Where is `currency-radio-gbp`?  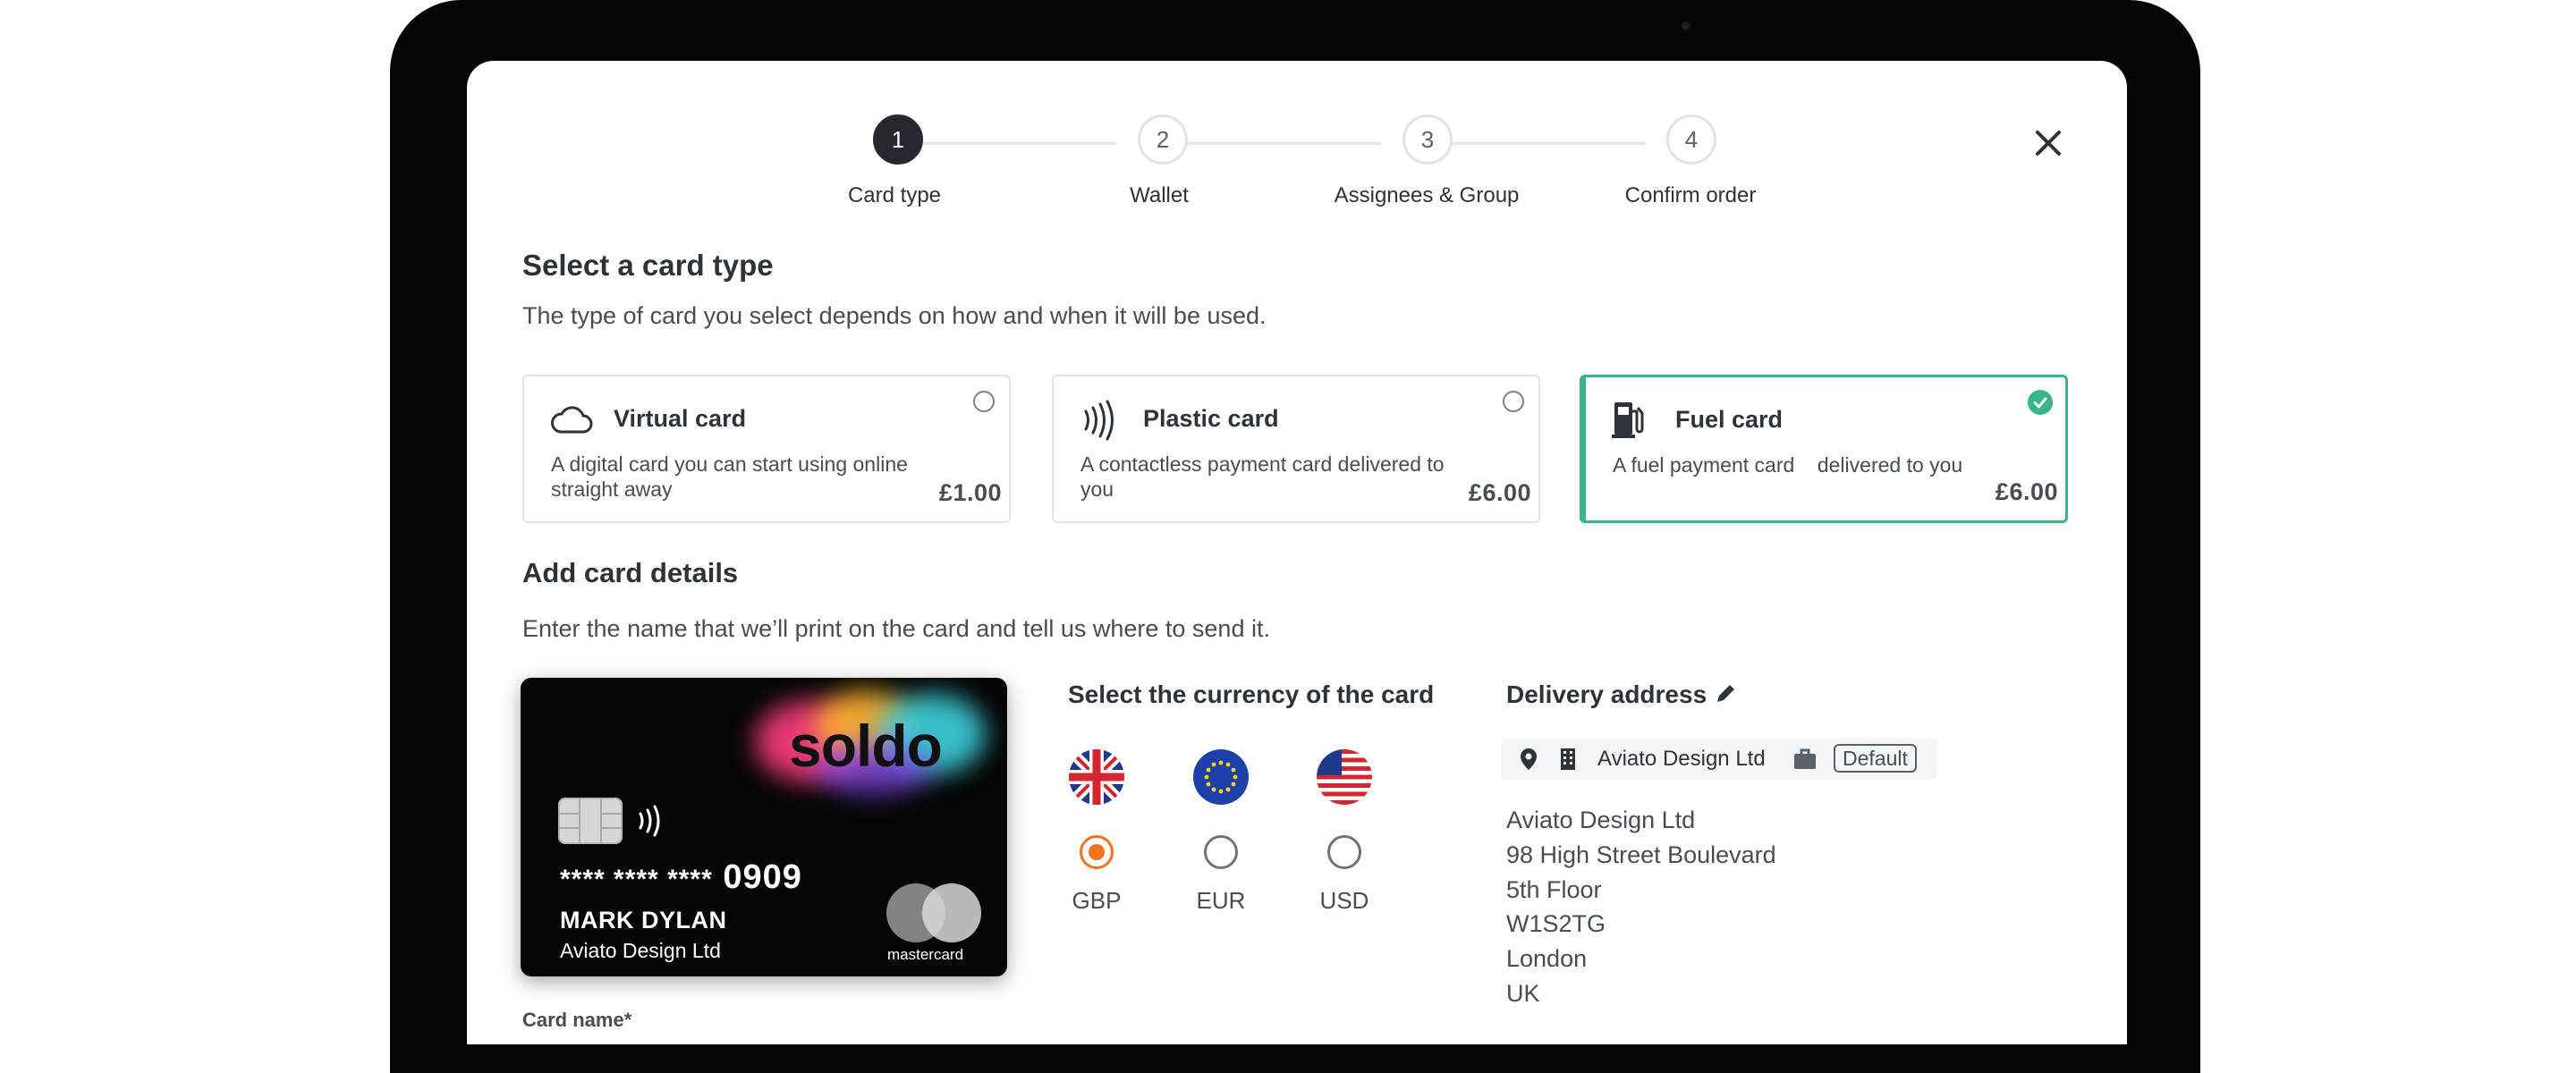 currency-radio-gbp is located at coordinates (1097, 852).